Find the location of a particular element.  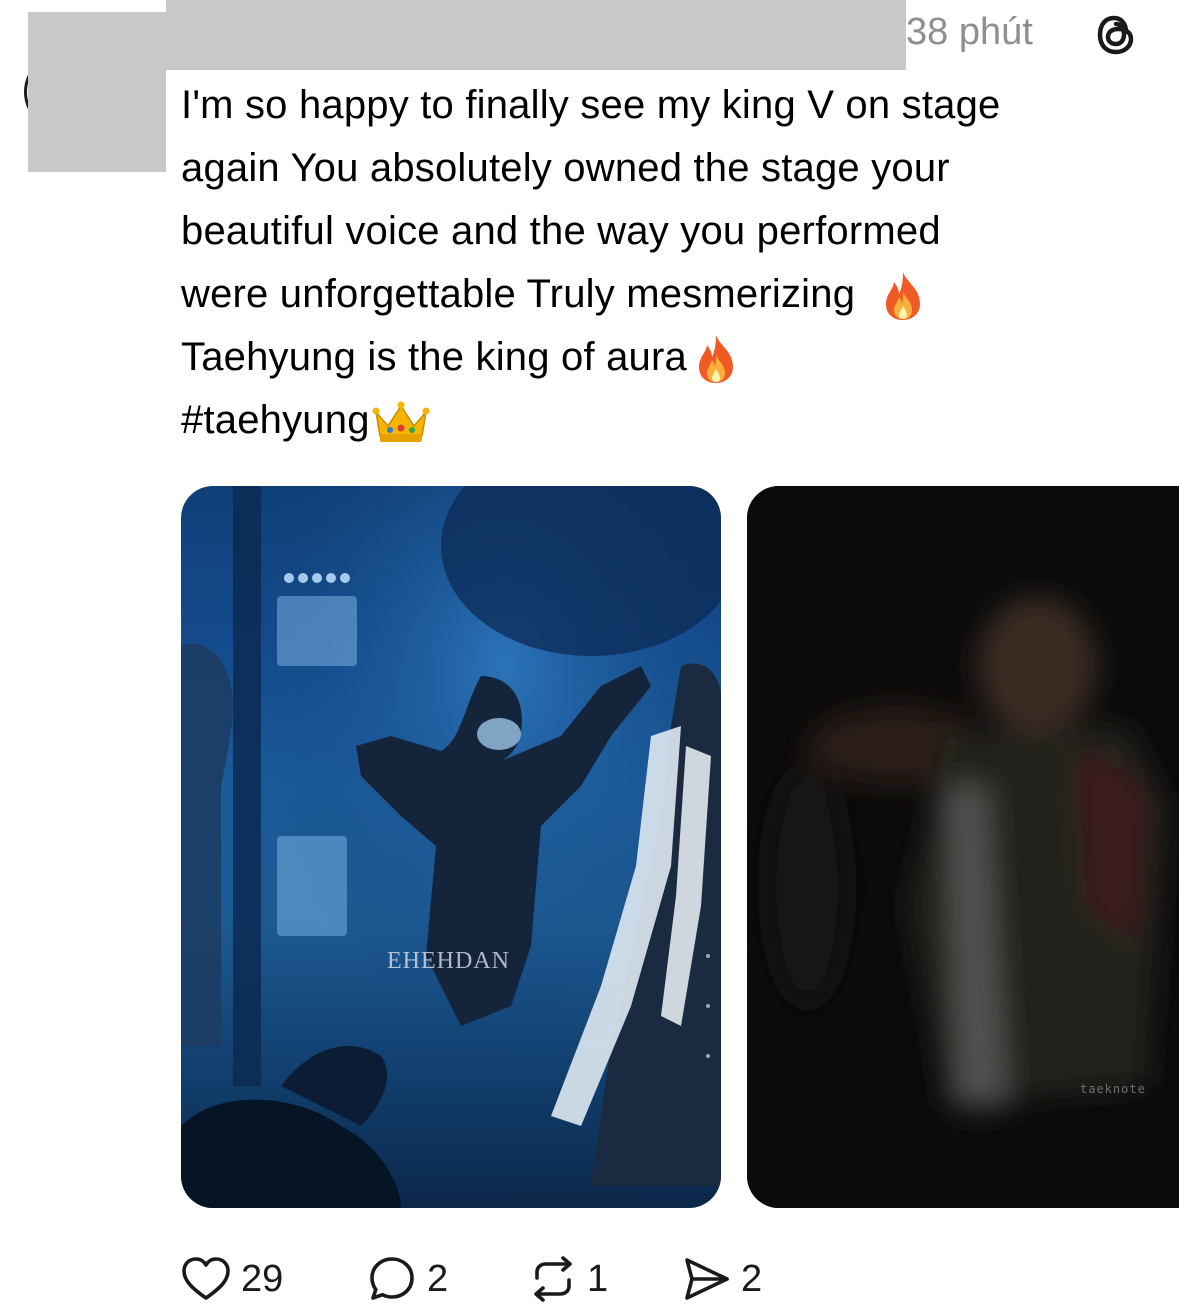

like-button: 29 is located at coordinates (232, 1279).